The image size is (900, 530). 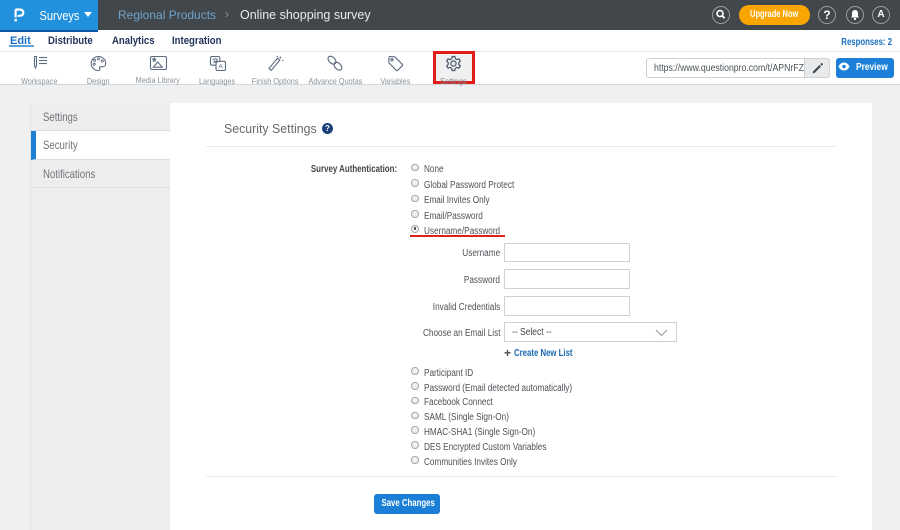 I want to click on svg-text: A, so click(x=220, y=67).